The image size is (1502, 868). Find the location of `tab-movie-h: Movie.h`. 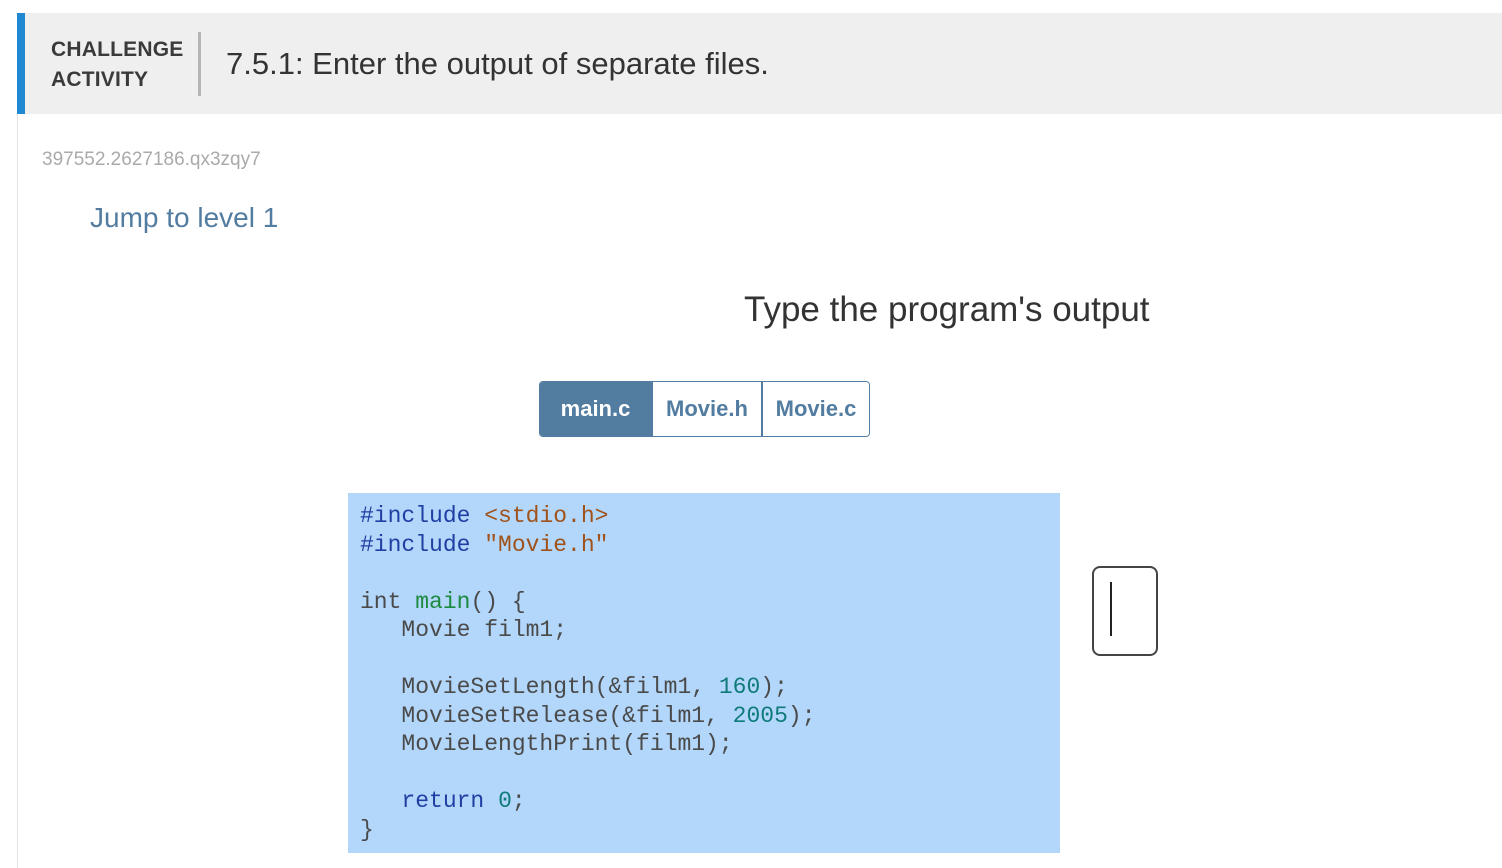

tab-movie-h: Movie.h is located at coordinates (706, 409).